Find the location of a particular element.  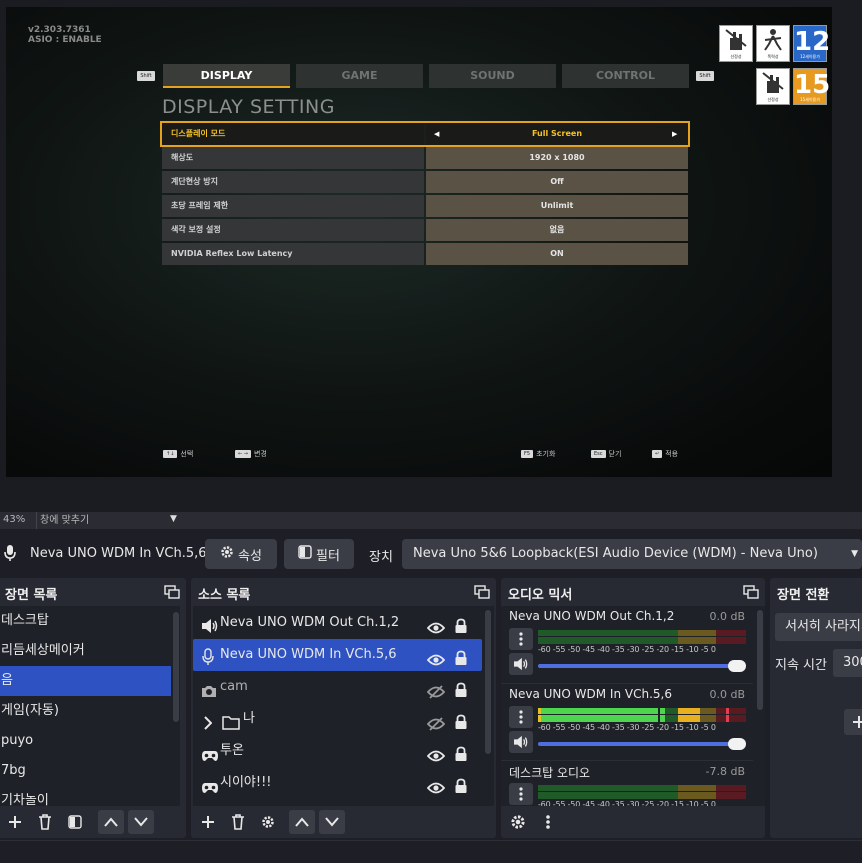

source-item-selected: Neva UNO WDM In VCh.5,6 is located at coordinates (337, 655).